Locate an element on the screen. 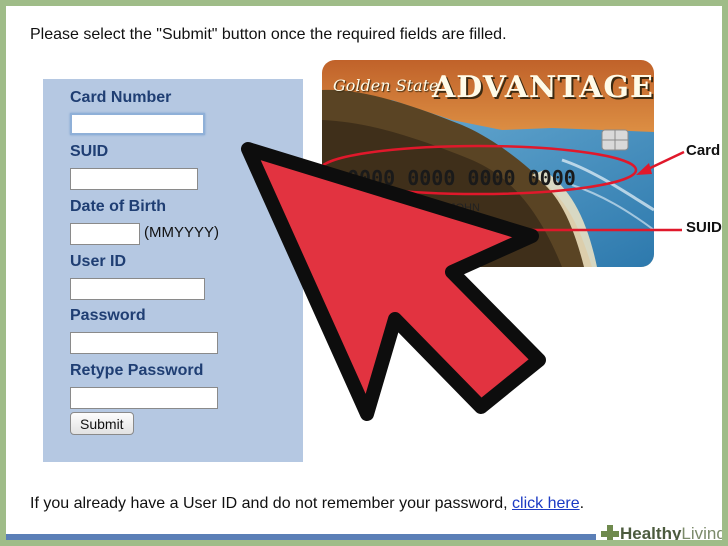 Image resolution: width=728 pixels, height=546 pixels. watermark: Healthy Living is located at coordinates (659, 531).